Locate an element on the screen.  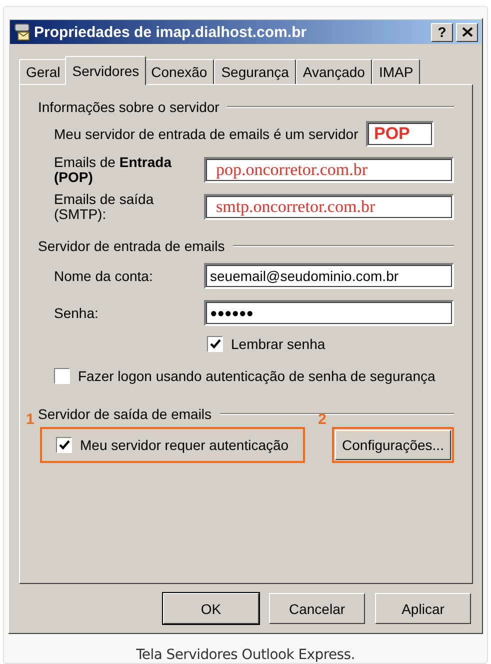
mail-server-icon is located at coordinates (22, 32).